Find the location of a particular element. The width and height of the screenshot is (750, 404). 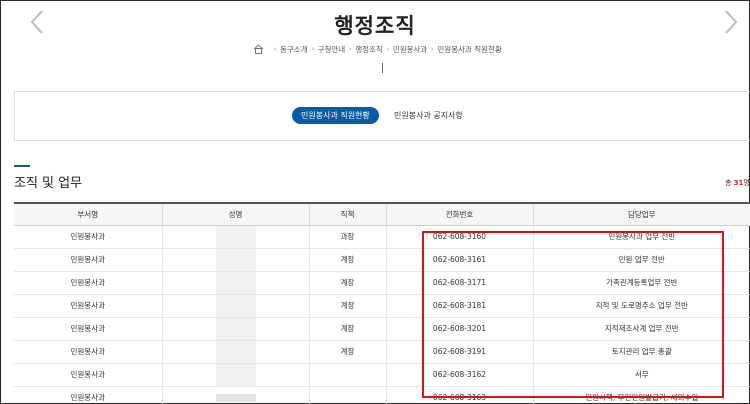

column-header: 직책 is located at coordinates (347, 214).